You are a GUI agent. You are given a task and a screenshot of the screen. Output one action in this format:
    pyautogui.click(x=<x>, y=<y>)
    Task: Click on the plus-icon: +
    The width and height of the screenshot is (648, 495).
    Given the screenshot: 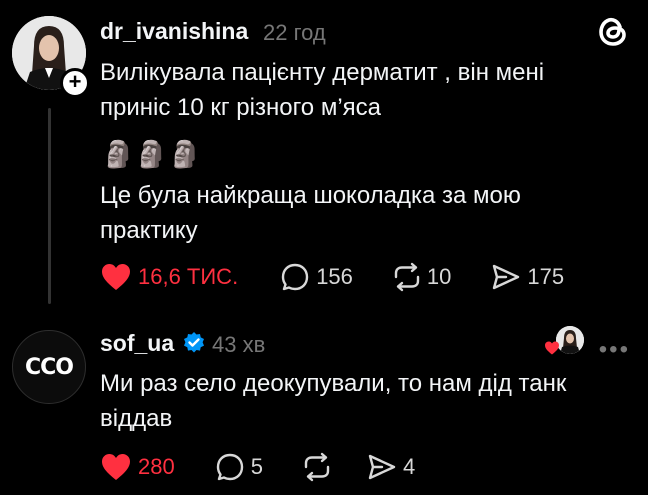 What is the action you would take?
    pyautogui.click(x=75, y=81)
    